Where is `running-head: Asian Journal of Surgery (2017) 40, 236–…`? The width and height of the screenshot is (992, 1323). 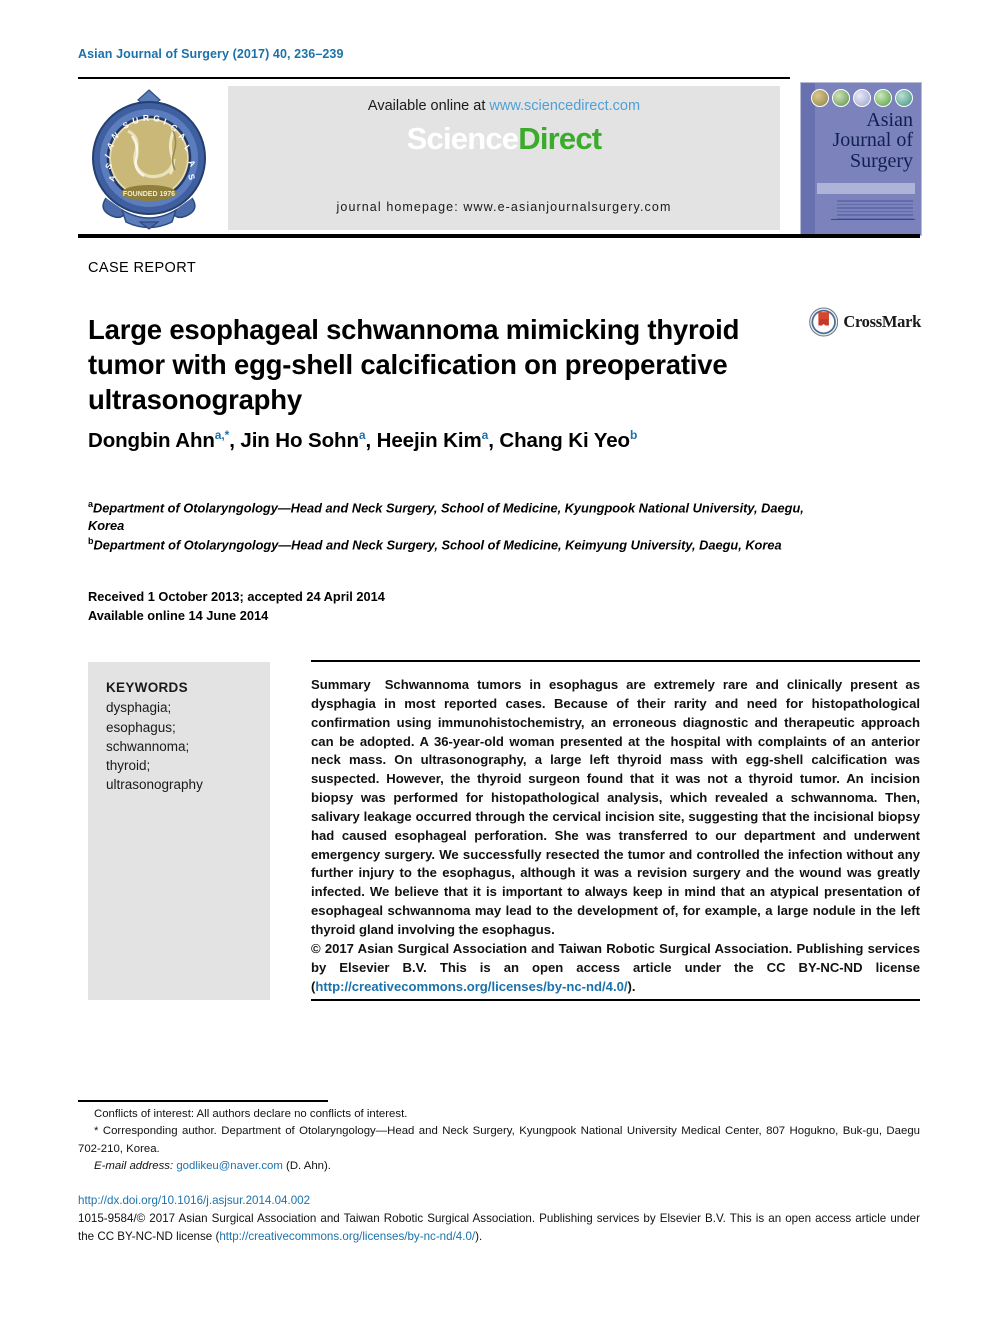 running-head: Asian Journal of Surgery (2017) 40, 236–… is located at coordinates (211, 54).